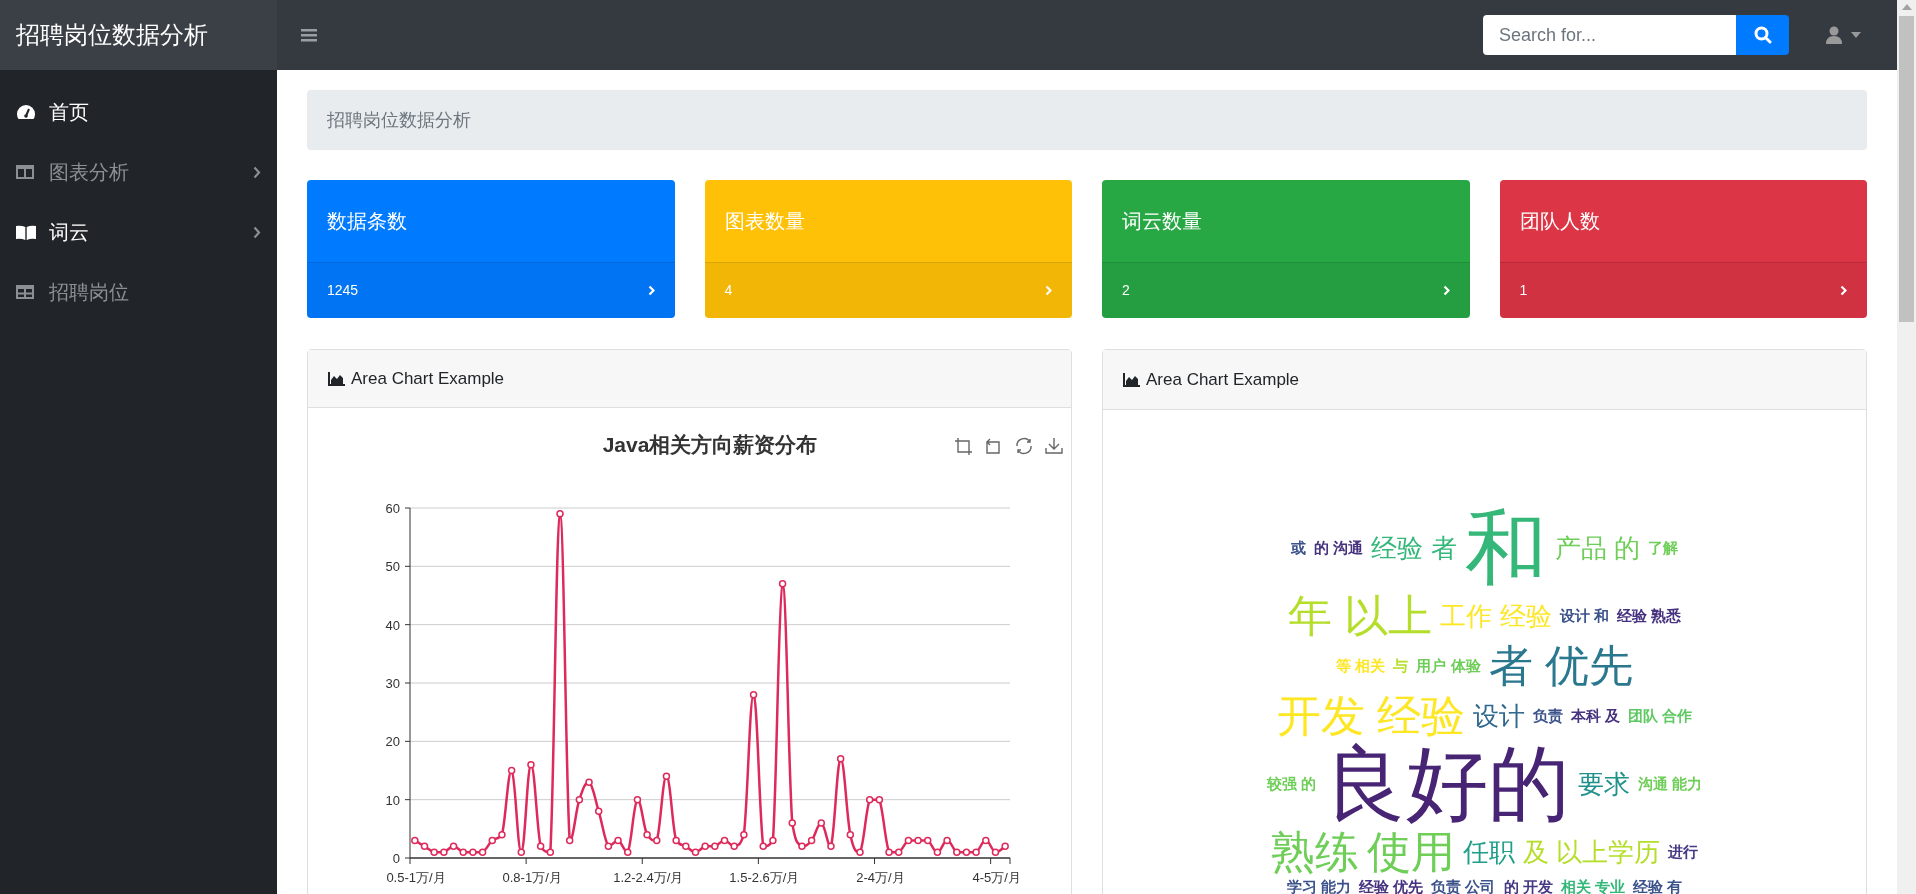 The height and width of the screenshot is (894, 1916). I want to click on scrollbar, so click(1906, 447).